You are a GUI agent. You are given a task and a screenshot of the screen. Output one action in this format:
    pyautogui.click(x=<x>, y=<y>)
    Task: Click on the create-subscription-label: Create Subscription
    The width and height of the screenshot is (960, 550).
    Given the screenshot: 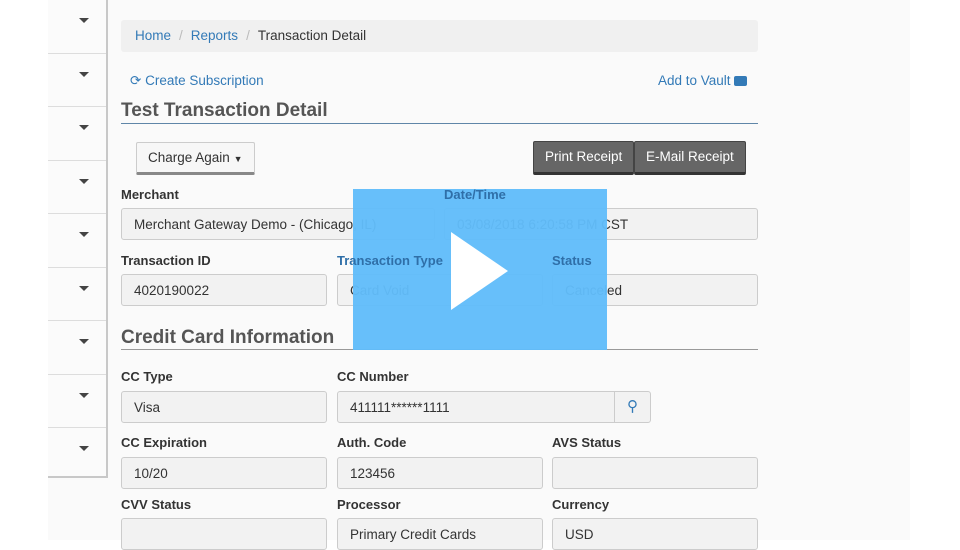 What is the action you would take?
    pyautogui.click(x=204, y=80)
    